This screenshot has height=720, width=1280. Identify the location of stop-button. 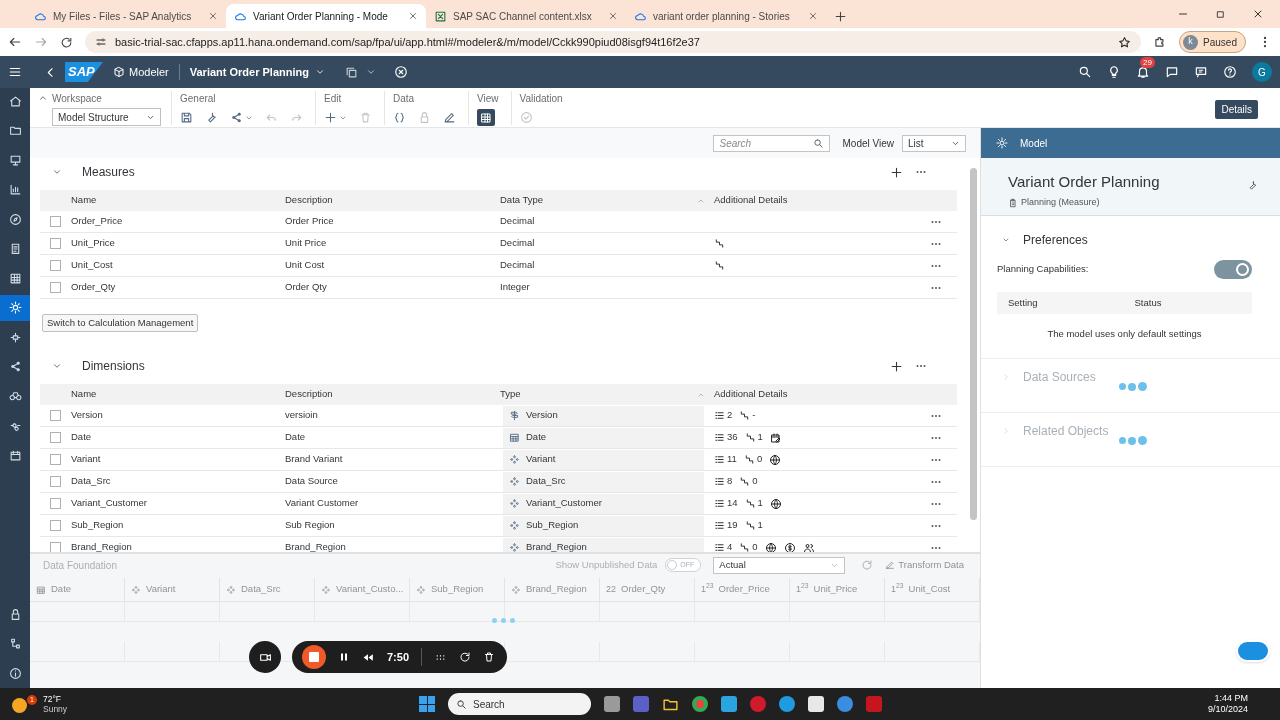
(314, 657).